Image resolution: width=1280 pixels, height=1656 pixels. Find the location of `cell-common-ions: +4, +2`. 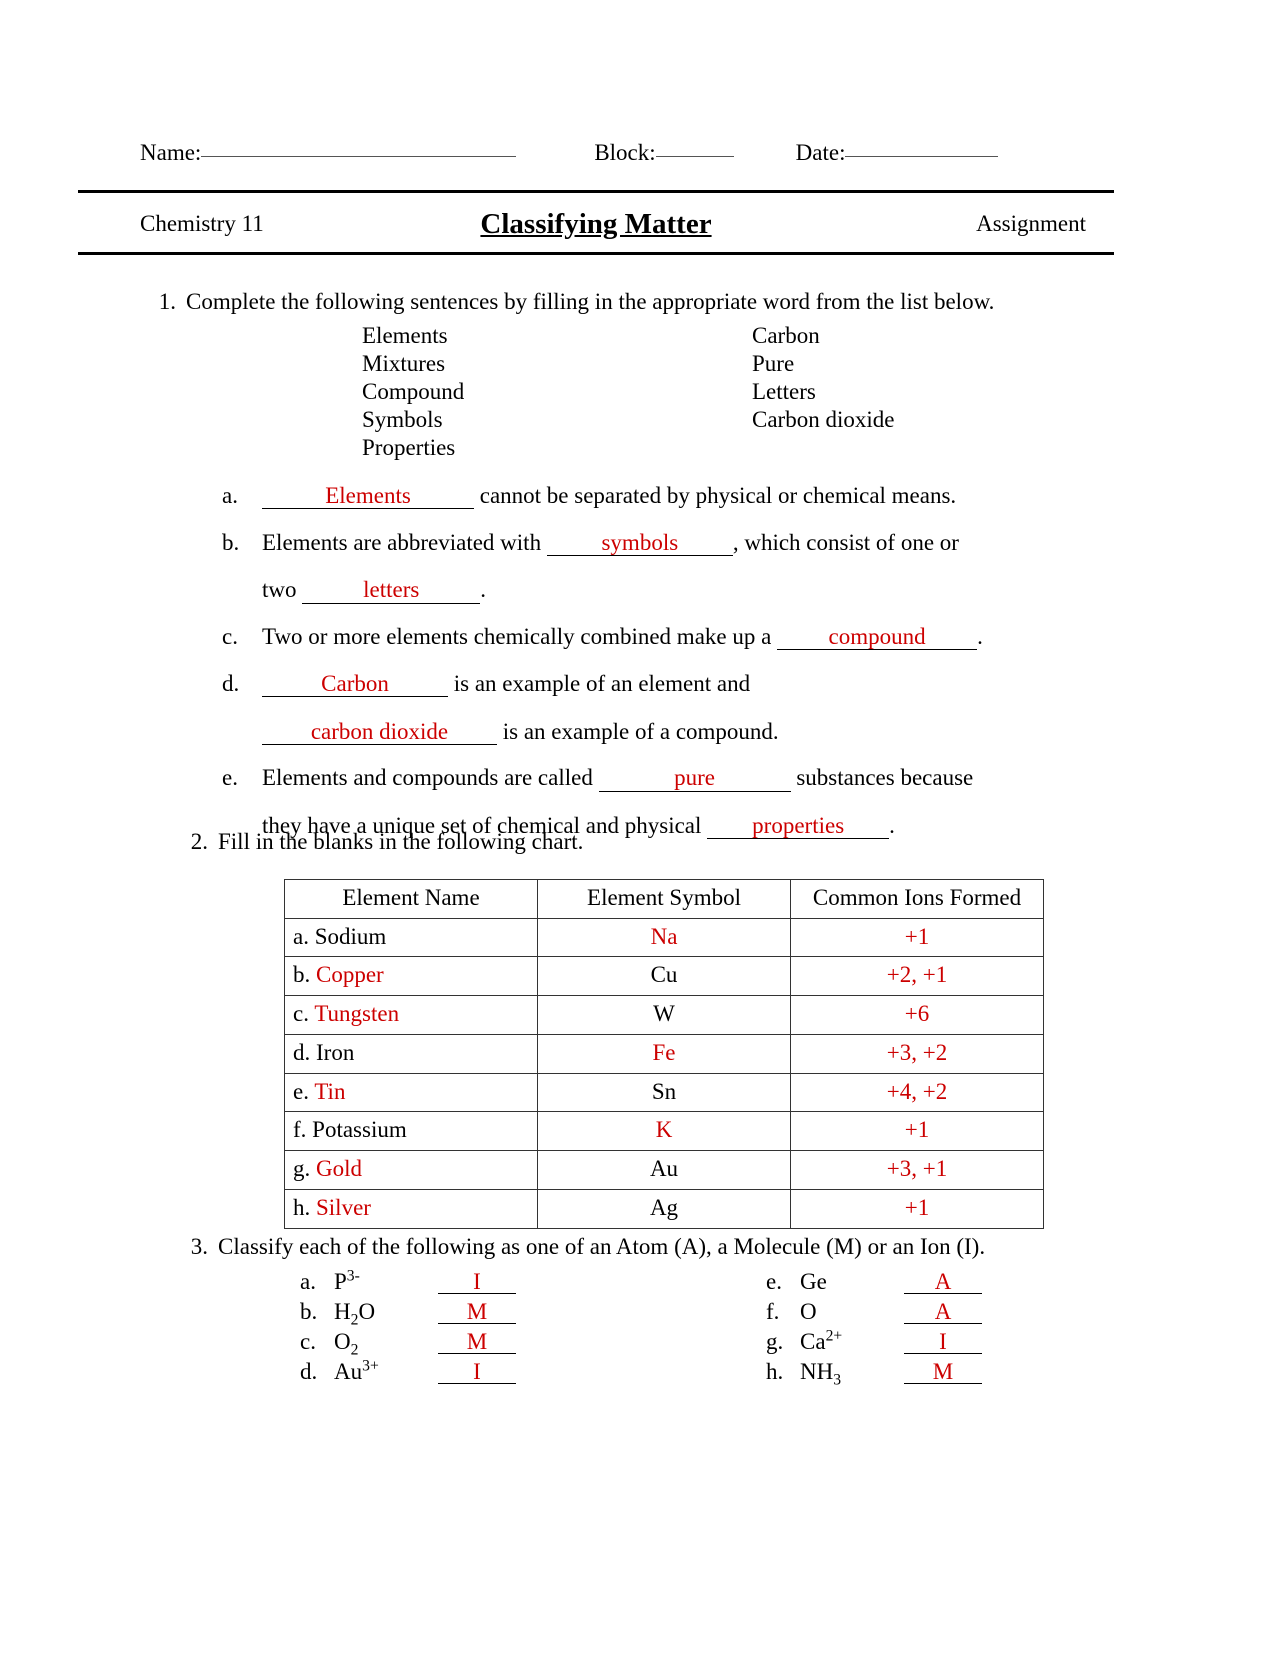

cell-common-ions: +4, +2 is located at coordinates (917, 1092).